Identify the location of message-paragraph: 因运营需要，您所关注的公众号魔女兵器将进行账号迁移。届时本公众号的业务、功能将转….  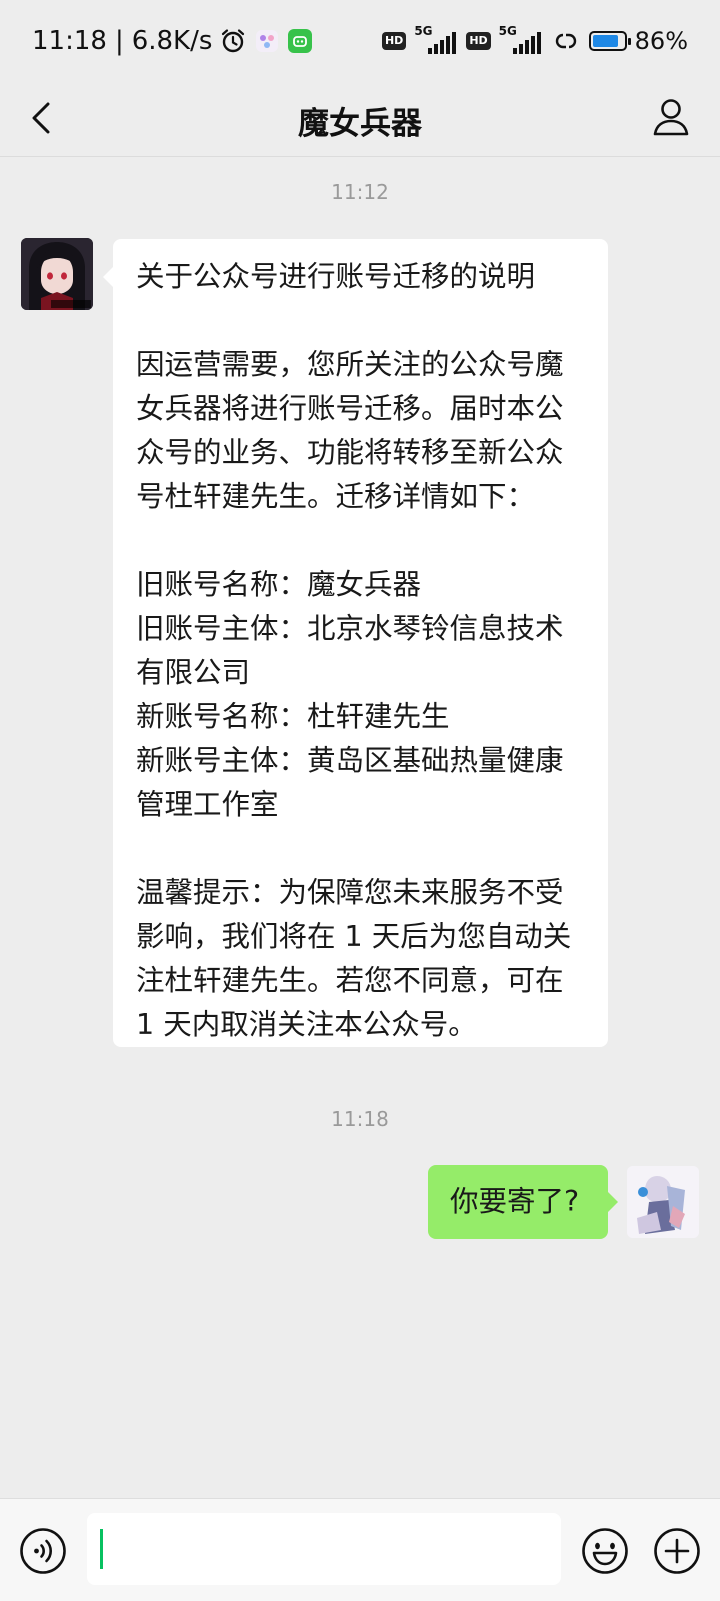
(350, 430).